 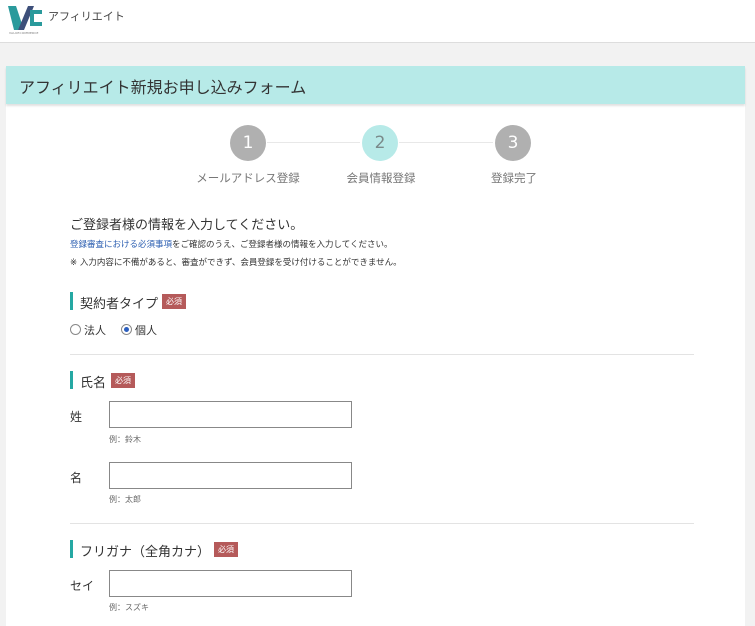 What do you see at coordinates (375, 85) in the screenshot?
I see `title-banner: アフィリエイト新規お申し込みフォーム` at bounding box center [375, 85].